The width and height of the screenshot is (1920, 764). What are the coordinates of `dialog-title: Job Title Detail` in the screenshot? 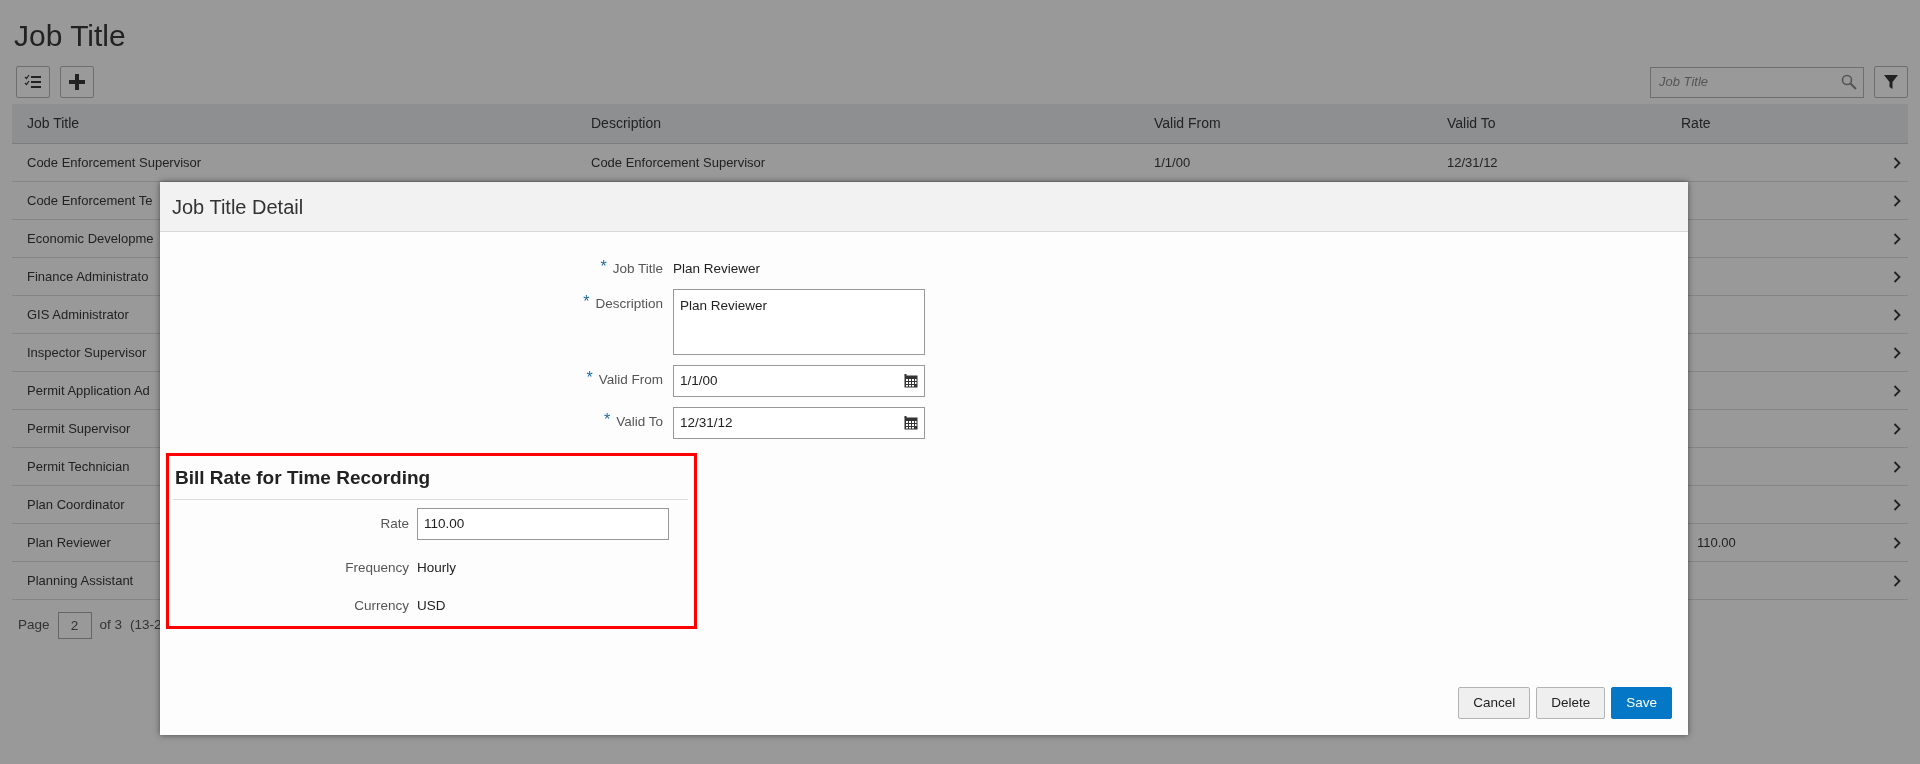 It's located at (238, 207).